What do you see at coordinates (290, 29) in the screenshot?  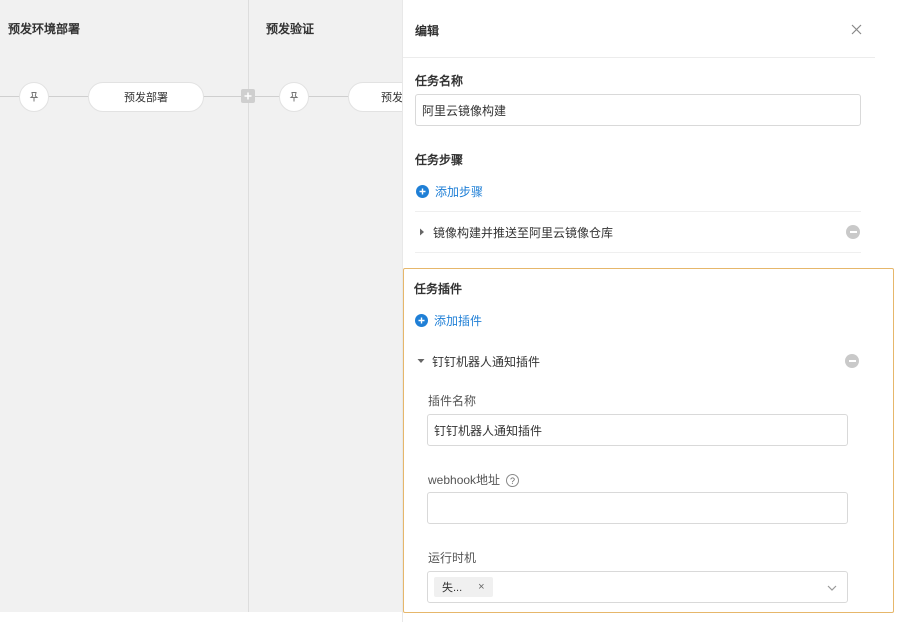 I see `stage-title: 预发验证` at bounding box center [290, 29].